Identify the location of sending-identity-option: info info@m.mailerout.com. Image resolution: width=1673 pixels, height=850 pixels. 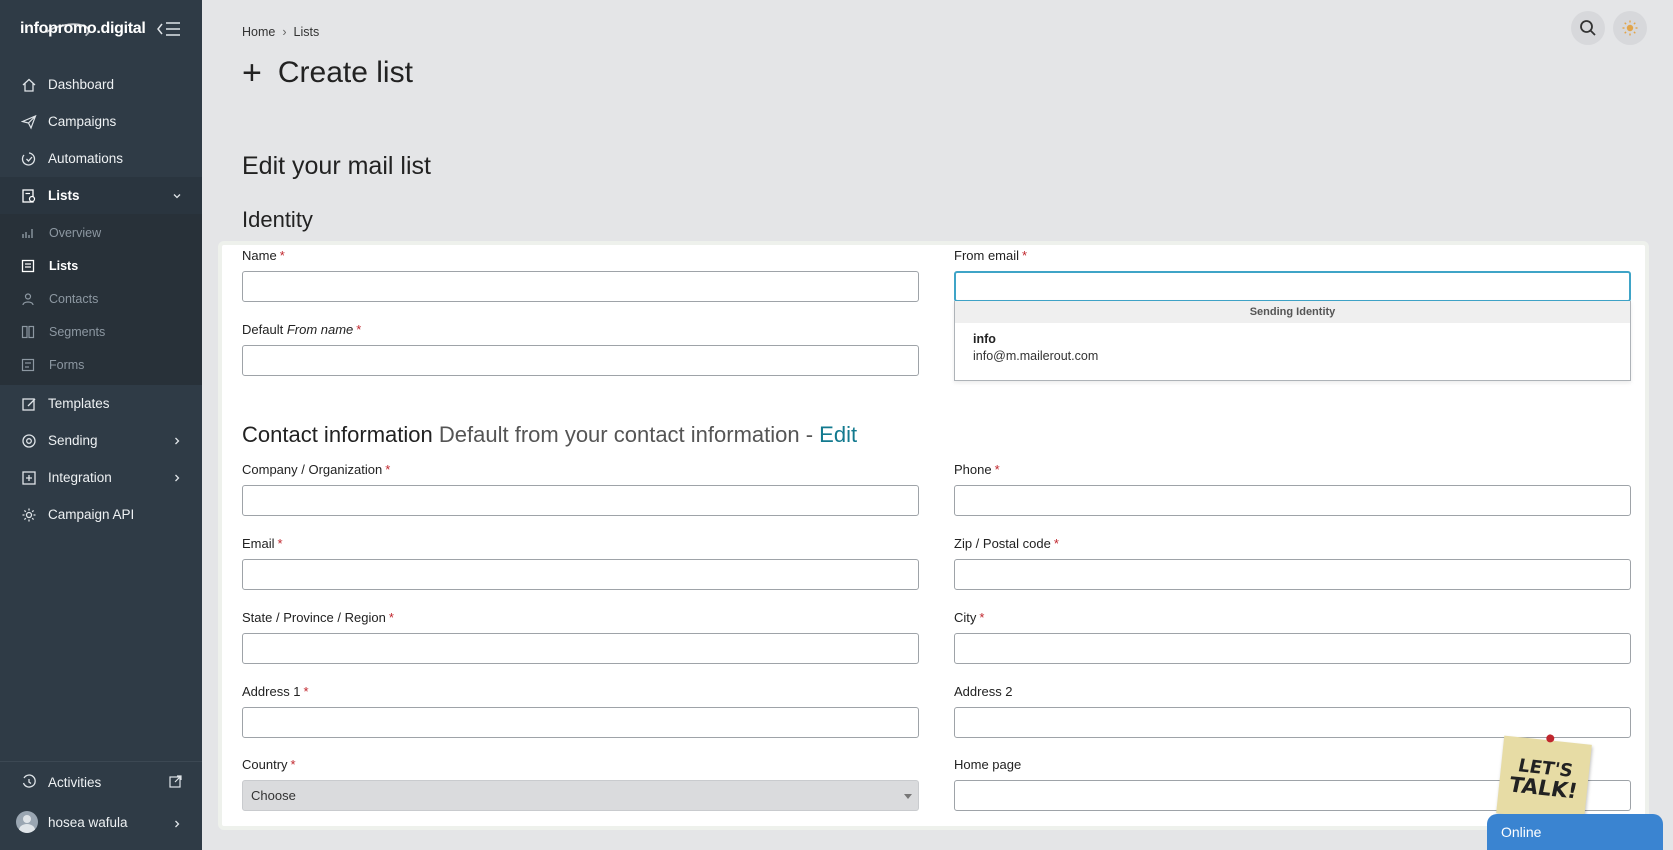
(1292, 347).